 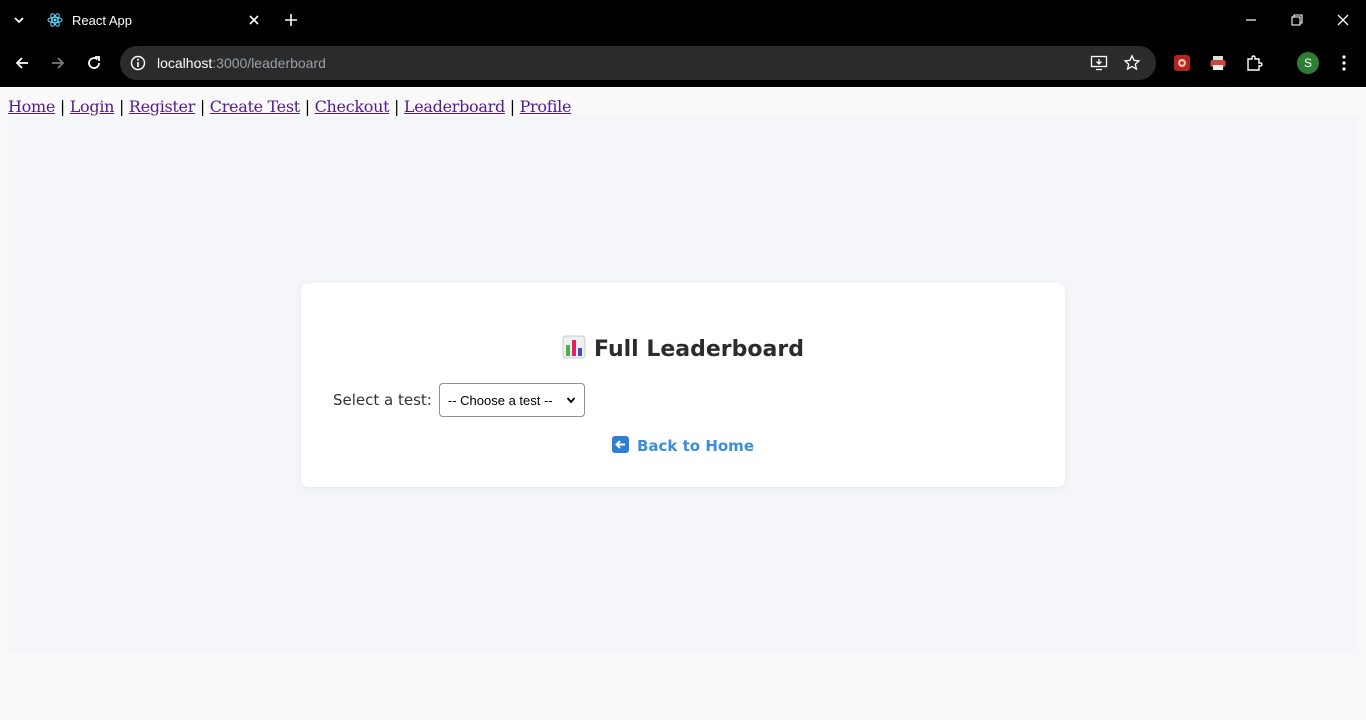 What do you see at coordinates (1308, 63) in the screenshot?
I see `profile-avatar: S` at bounding box center [1308, 63].